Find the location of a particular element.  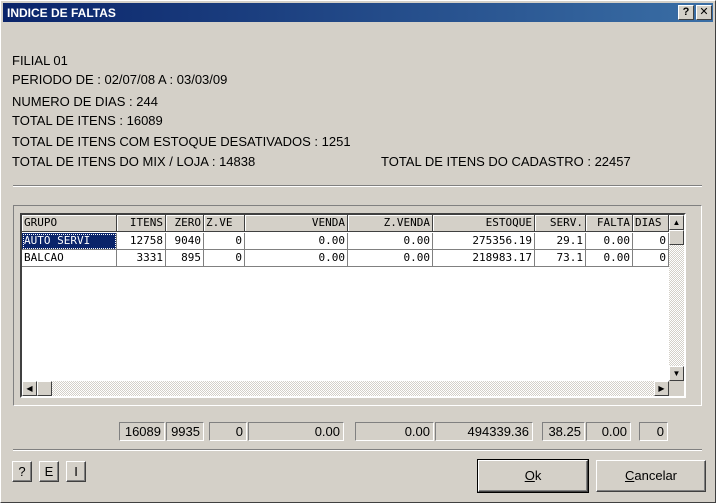

col-header-venda: VENDA is located at coordinates (296, 223).